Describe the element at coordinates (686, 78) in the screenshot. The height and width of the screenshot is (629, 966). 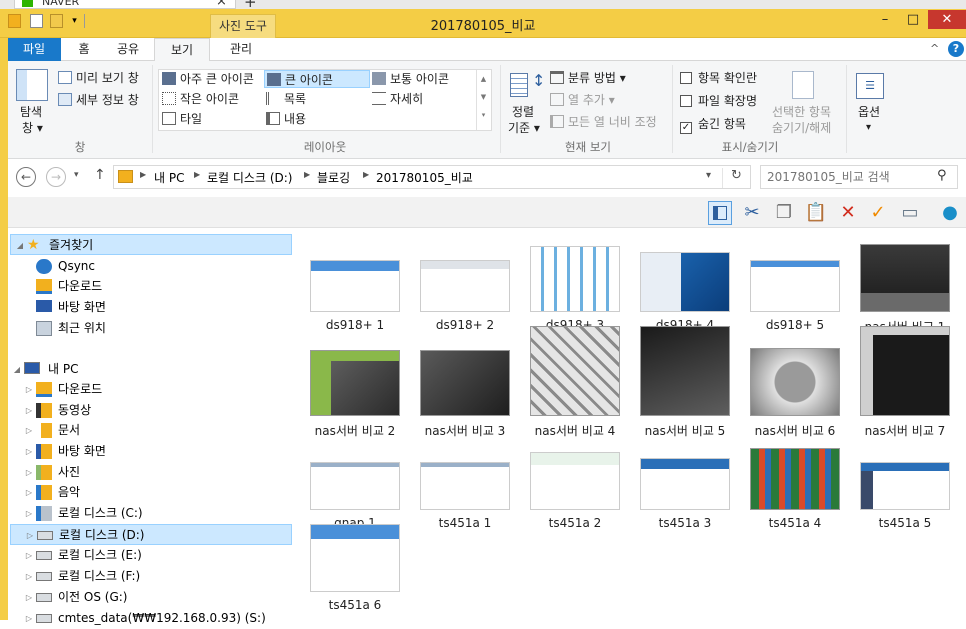
I see `item-checkboxes-checkbox` at that location.